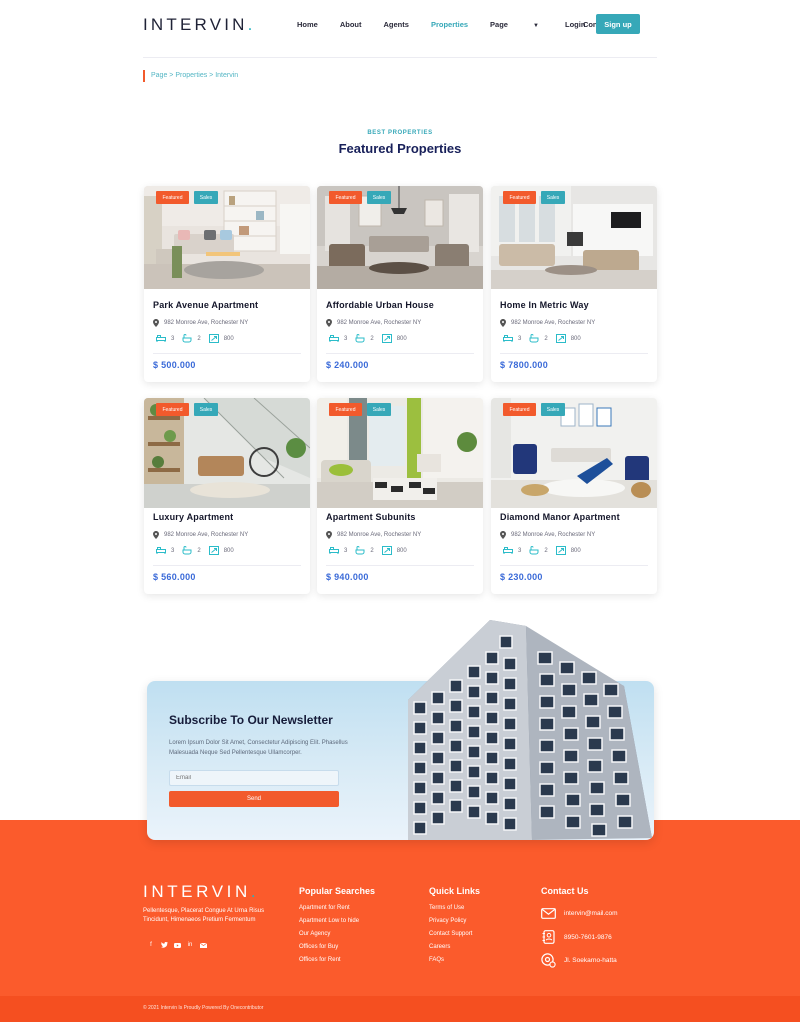 This screenshot has height=1022, width=800. What do you see at coordinates (329, 963) in the screenshot?
I see `footer-link: Offices for Rent` at bounding box center [329, 963].